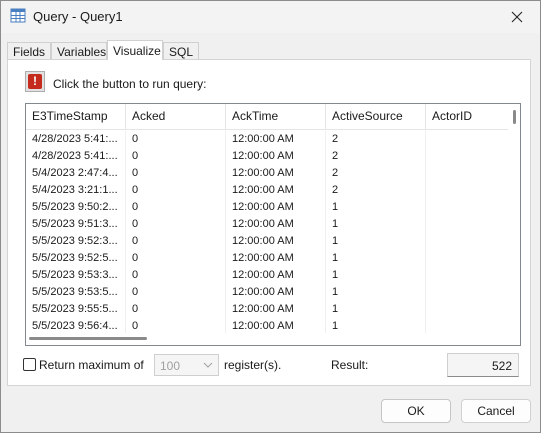 The height and width of the screenshot is (433, 541). Describe the element at coordinates (350, 365) in the screenshot. I see `result-label: Result:` at that location.